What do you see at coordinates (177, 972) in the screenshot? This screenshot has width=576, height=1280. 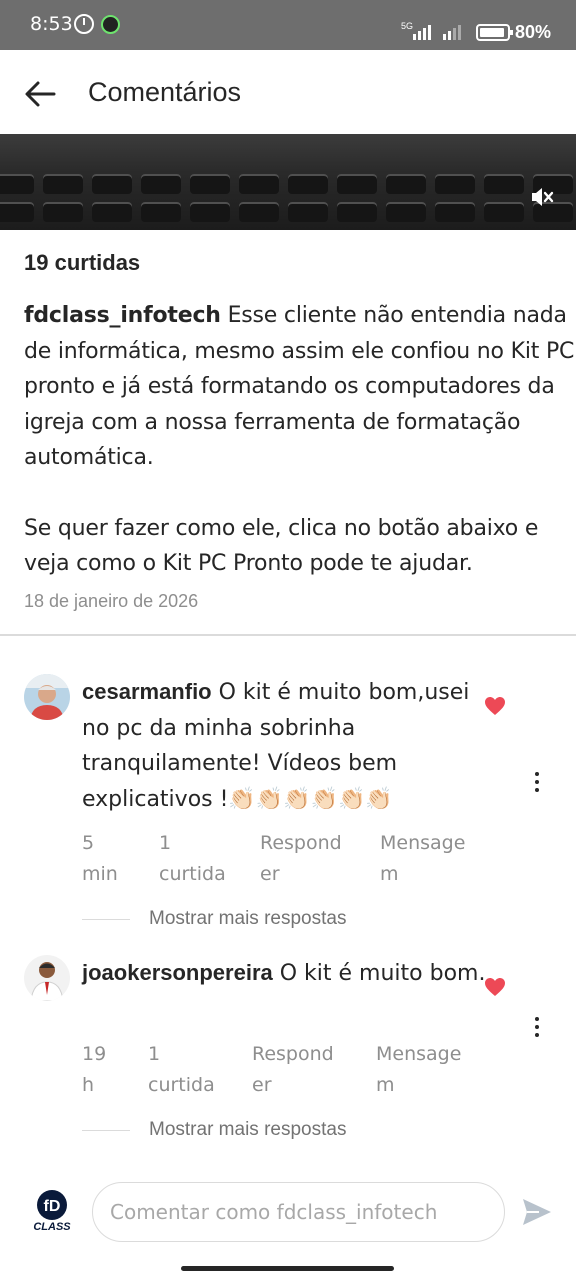 I see `comment-username: joaokersonpereira` at bounding box center [177, 972].